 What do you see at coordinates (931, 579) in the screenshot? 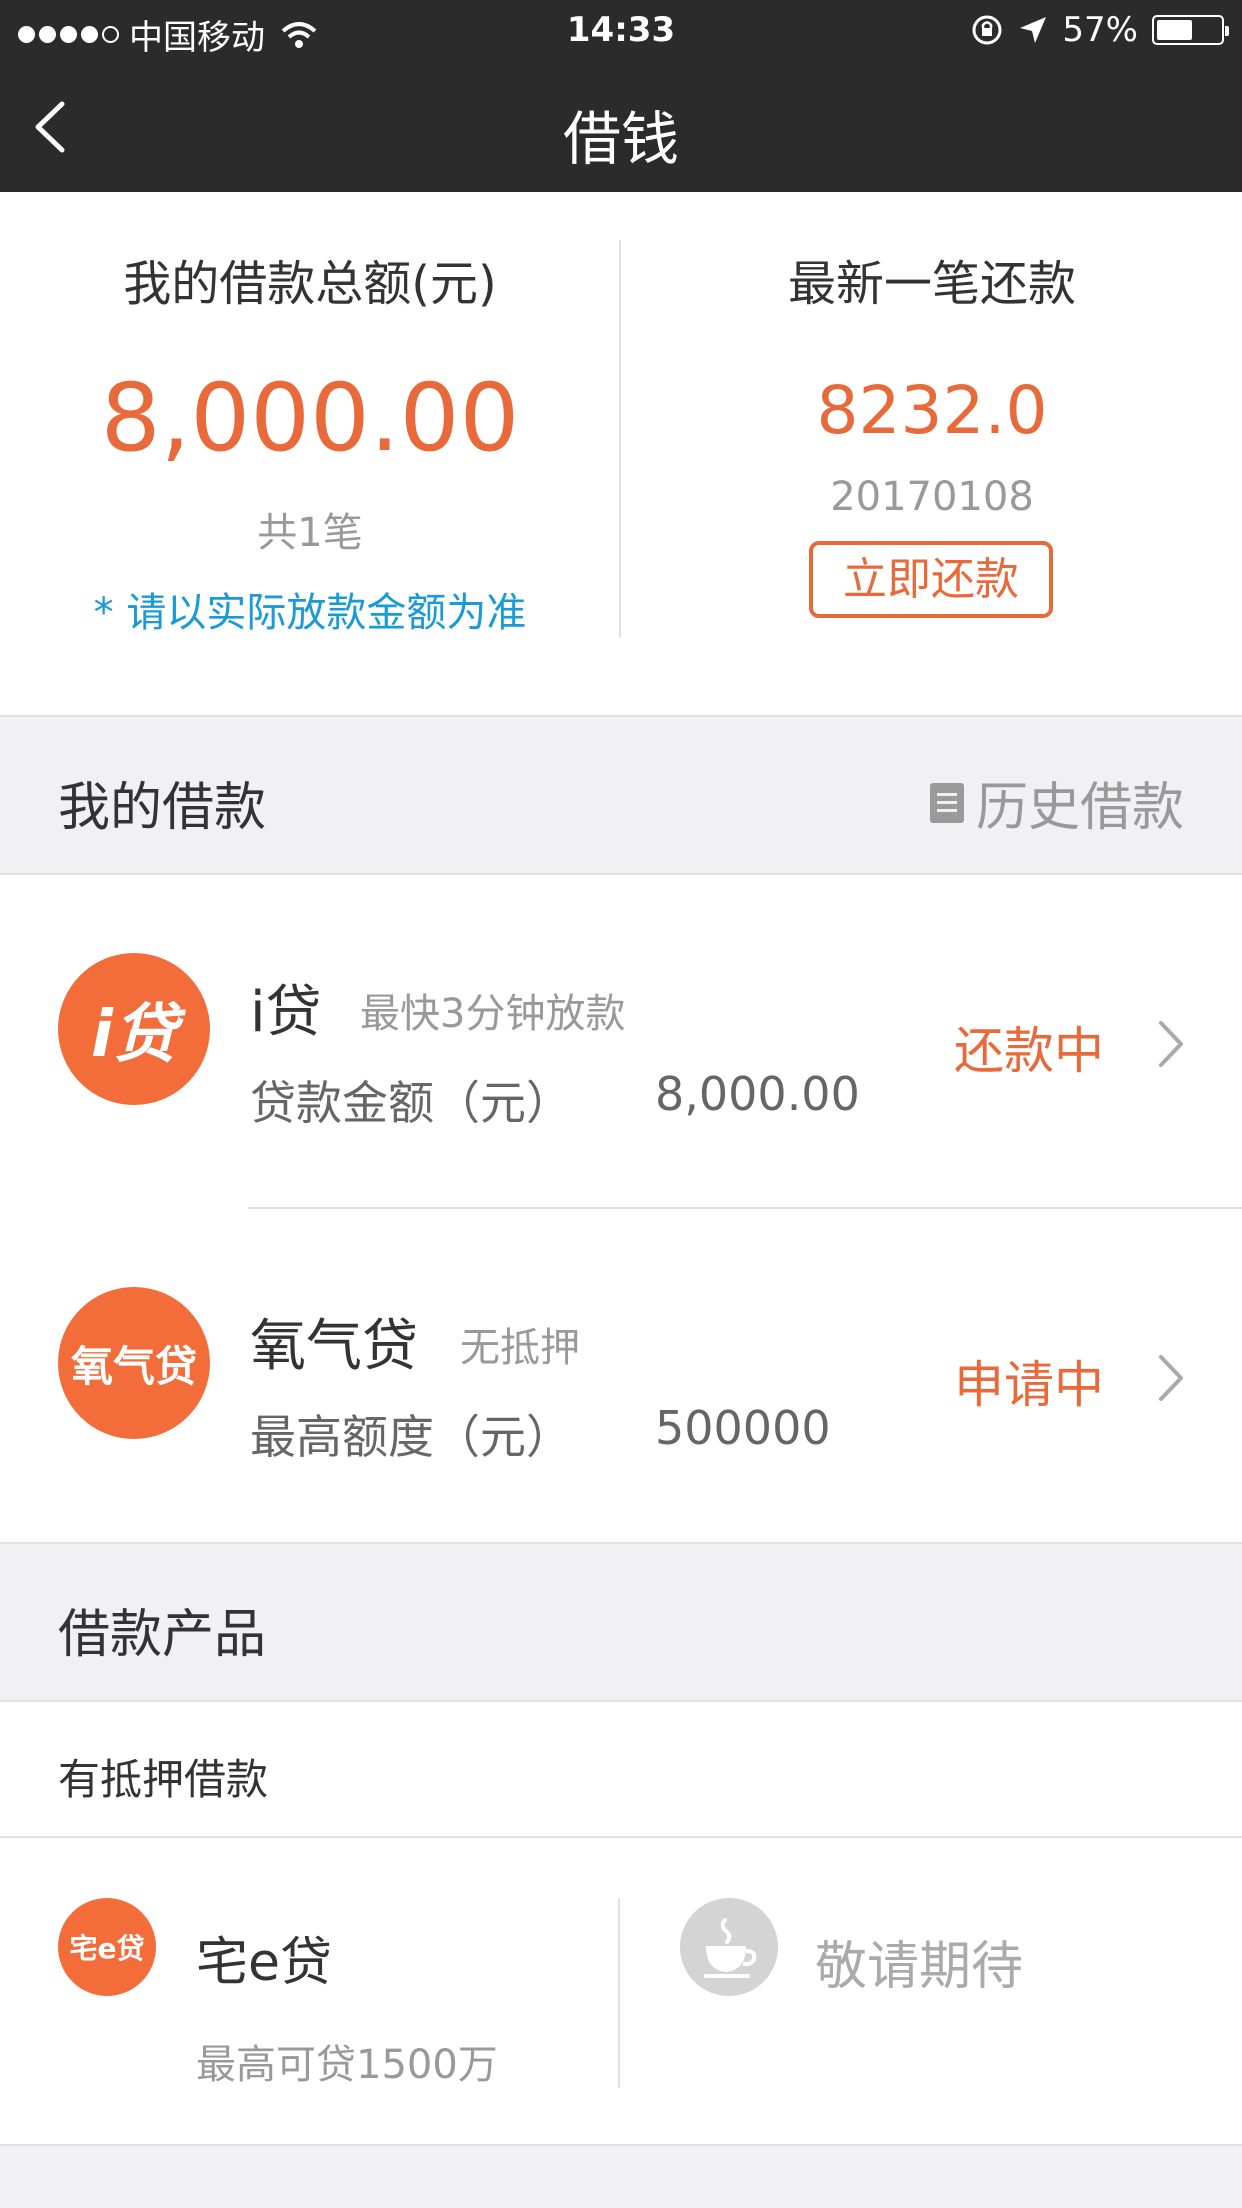
I see `repay-now-button: 立即还款` at bounding box center [931, 579].